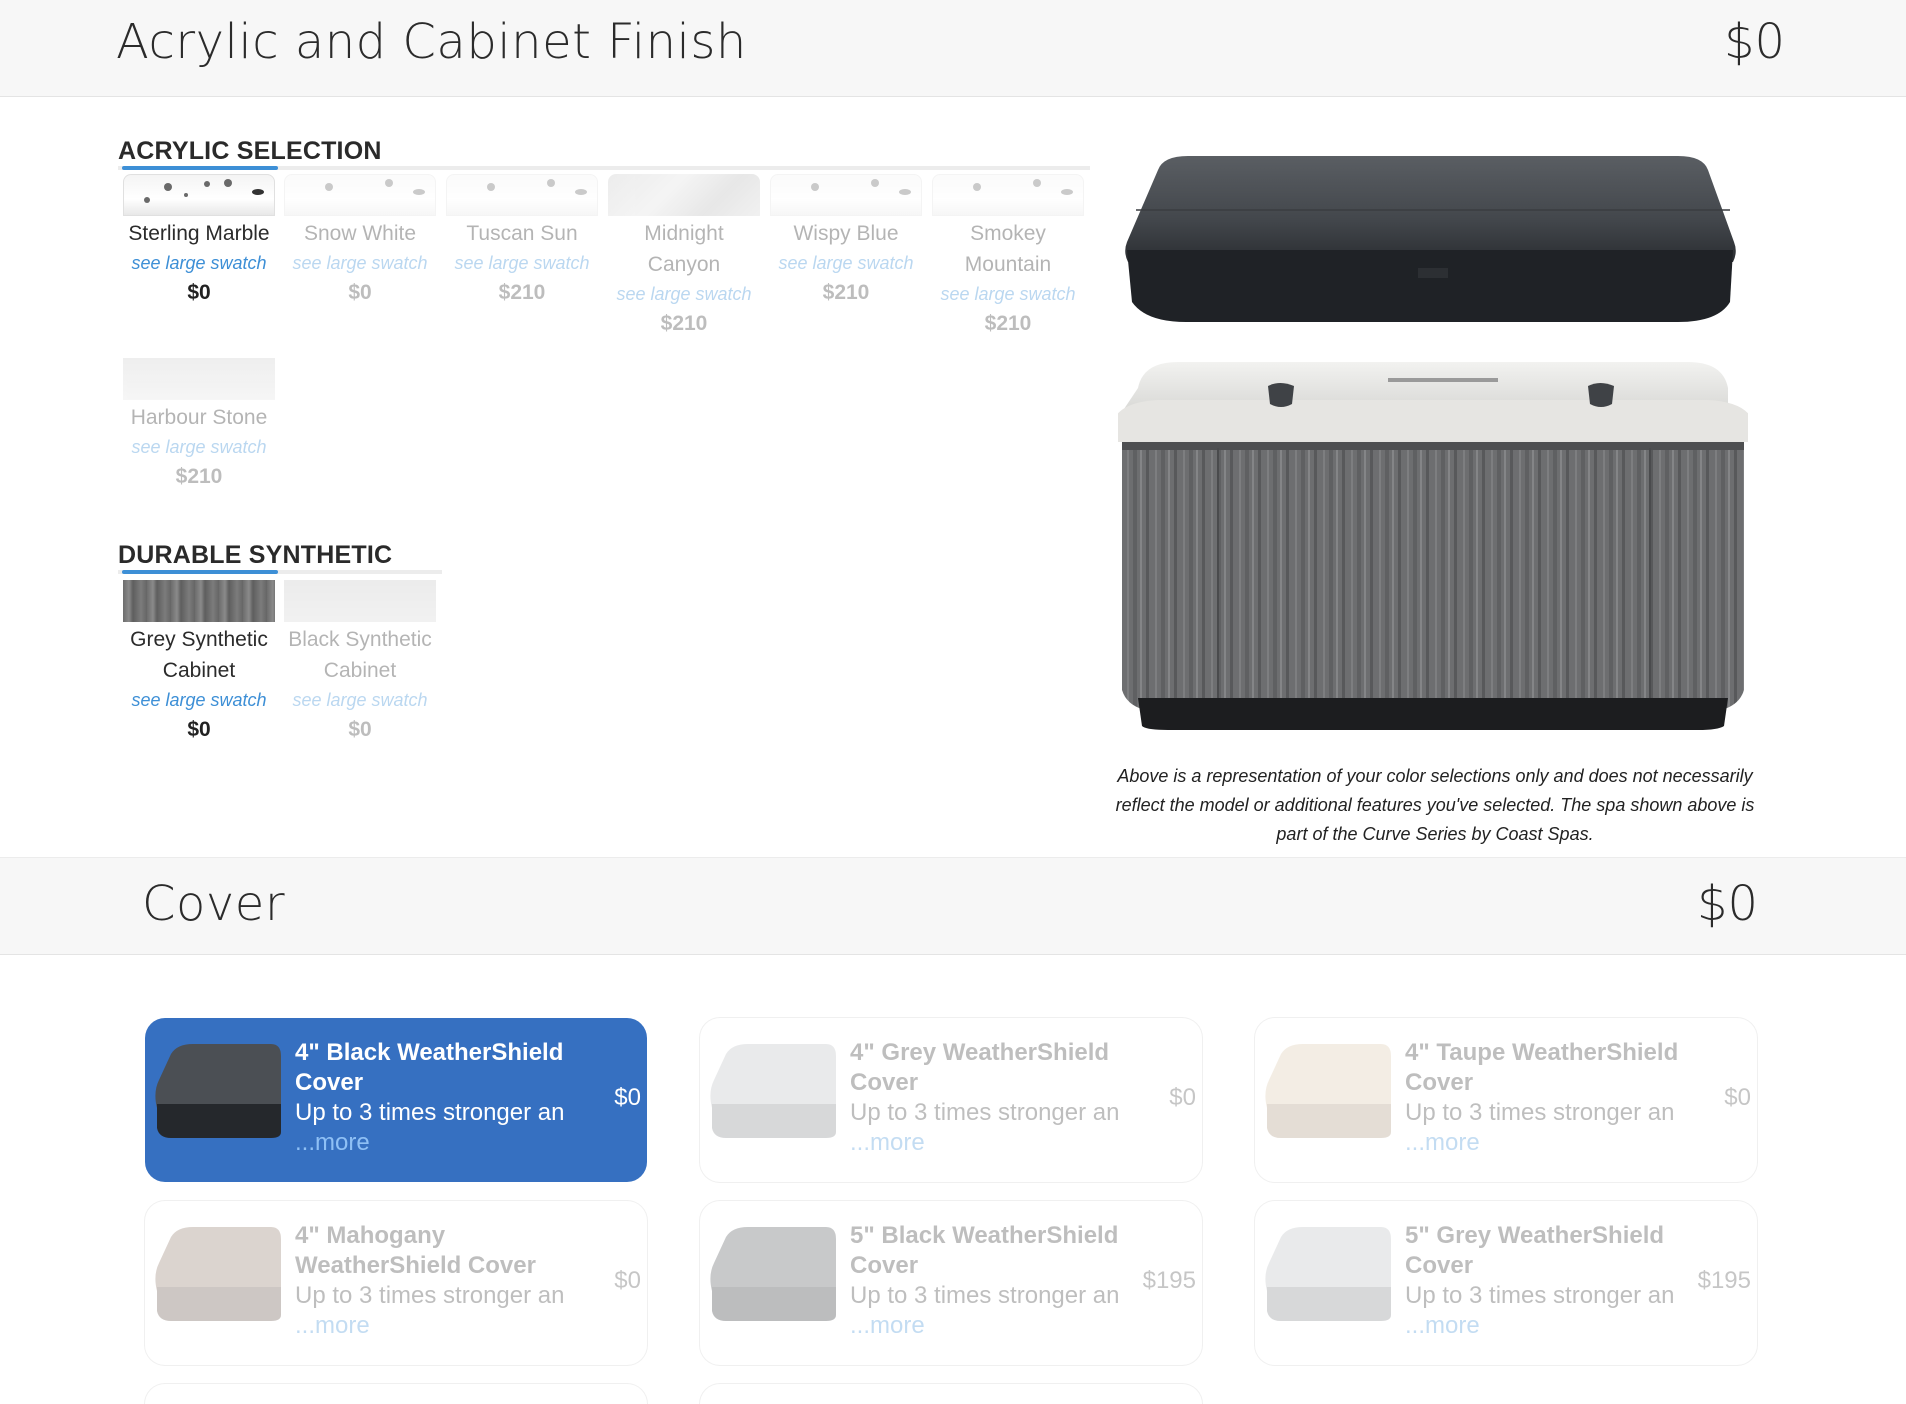 The image size is (1906, 1404). I want to click on acrylic-option-midnight-canyon: Midnight Canyon see large swatch $210, so click(684, 257).